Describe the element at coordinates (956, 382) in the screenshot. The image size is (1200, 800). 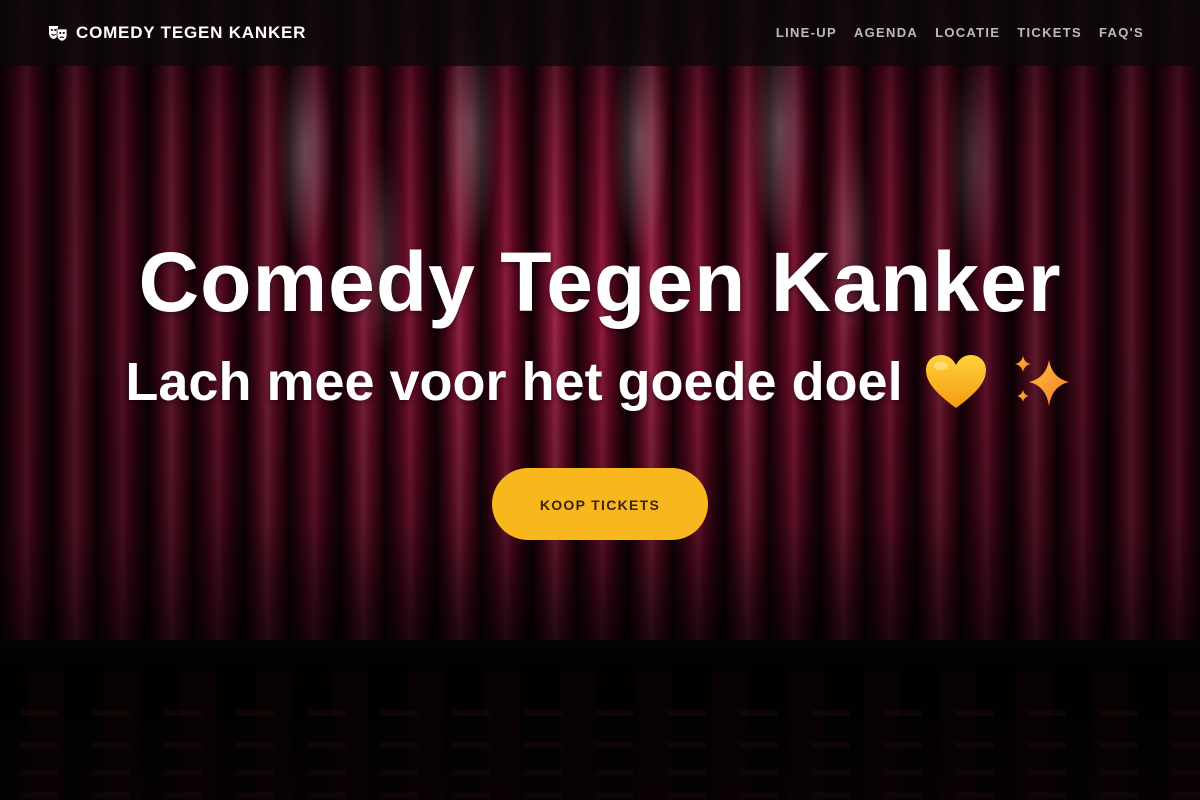
I see `yellow-heart-icon` at that location.